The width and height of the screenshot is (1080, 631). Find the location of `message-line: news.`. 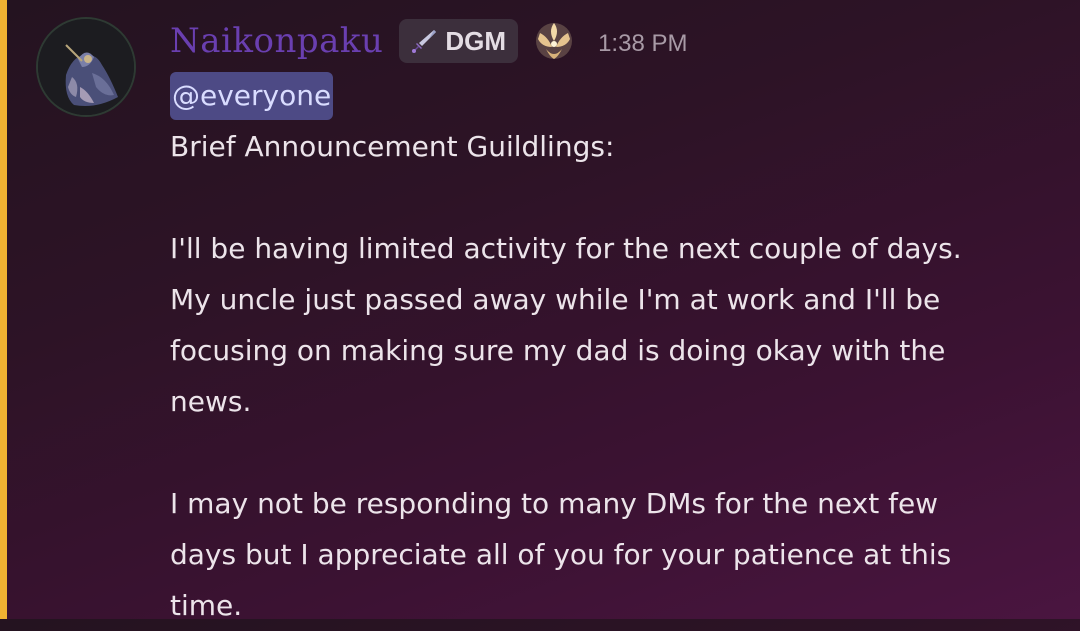

message-line: news. is located at coordinates (211, 401).